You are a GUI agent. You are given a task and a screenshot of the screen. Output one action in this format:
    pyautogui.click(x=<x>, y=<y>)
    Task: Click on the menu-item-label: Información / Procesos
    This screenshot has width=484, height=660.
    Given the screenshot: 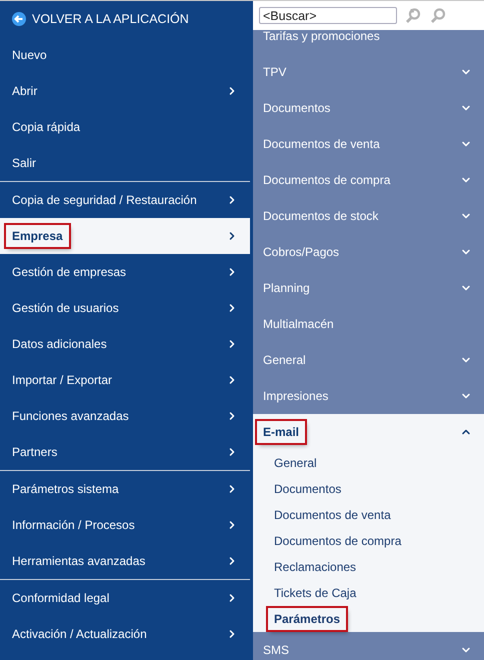 What is the action you would take?
    pyautogui.click(x=73, y=525)
    